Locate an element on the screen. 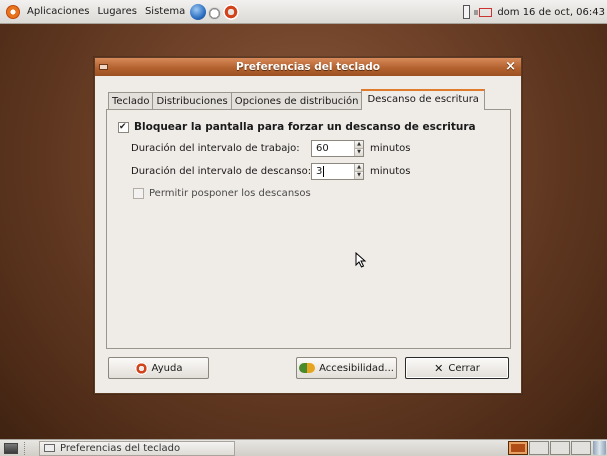  menu-aplicaciones: Aplicaciones is located at coordinates (58, 12).